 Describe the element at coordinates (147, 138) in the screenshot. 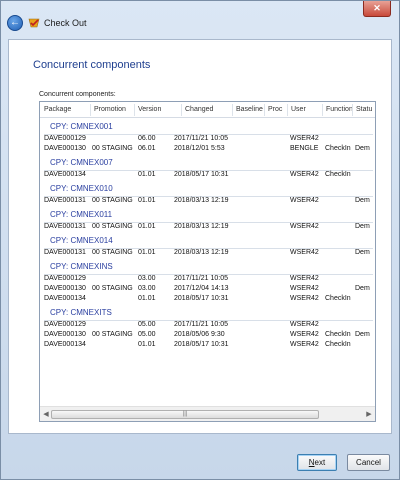

I see `cell-version: 06.00` at that location.